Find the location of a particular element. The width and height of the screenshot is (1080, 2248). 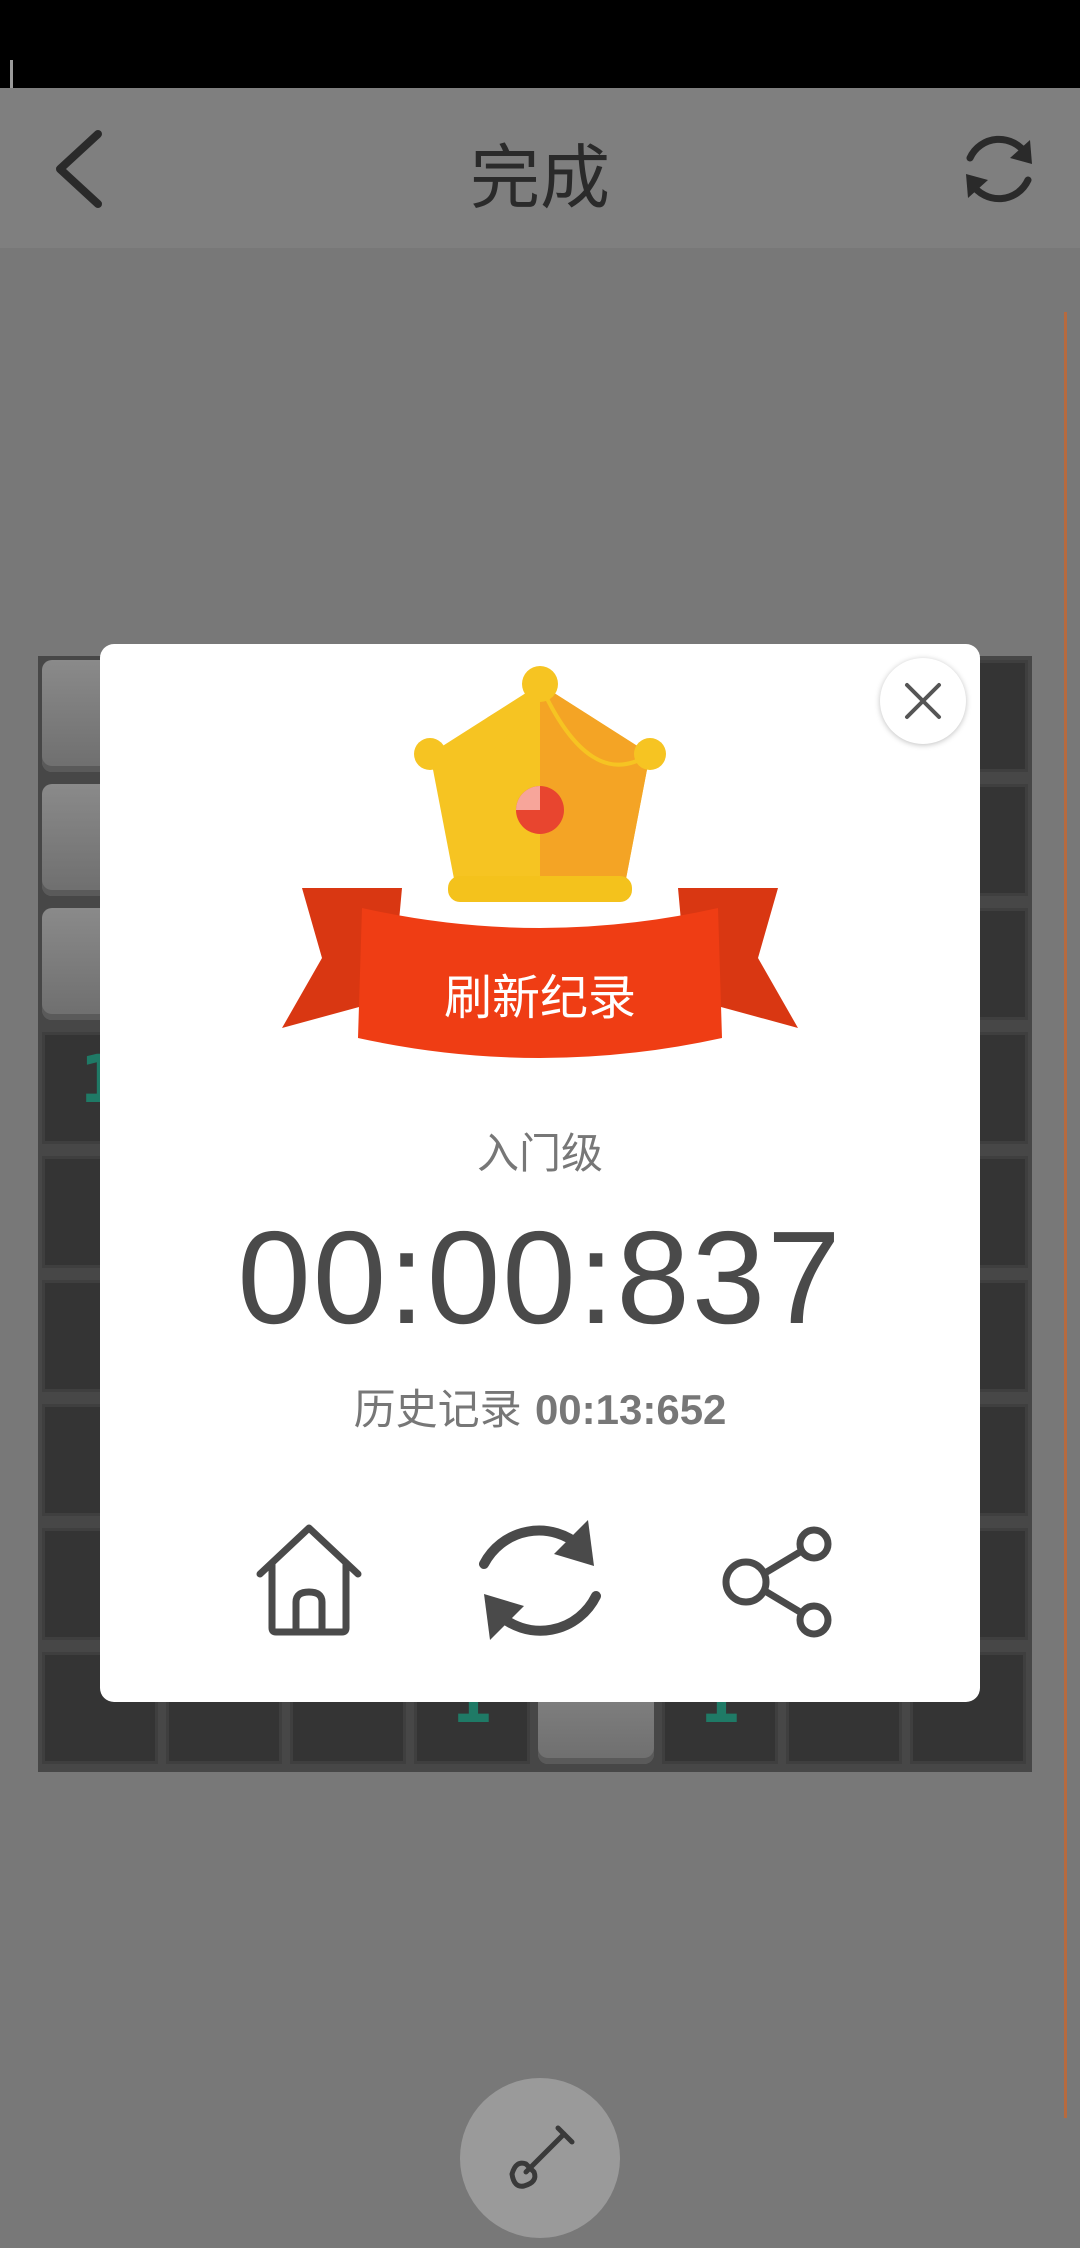

history-value: 00:13:652 is located at coordinates (630, 1409).